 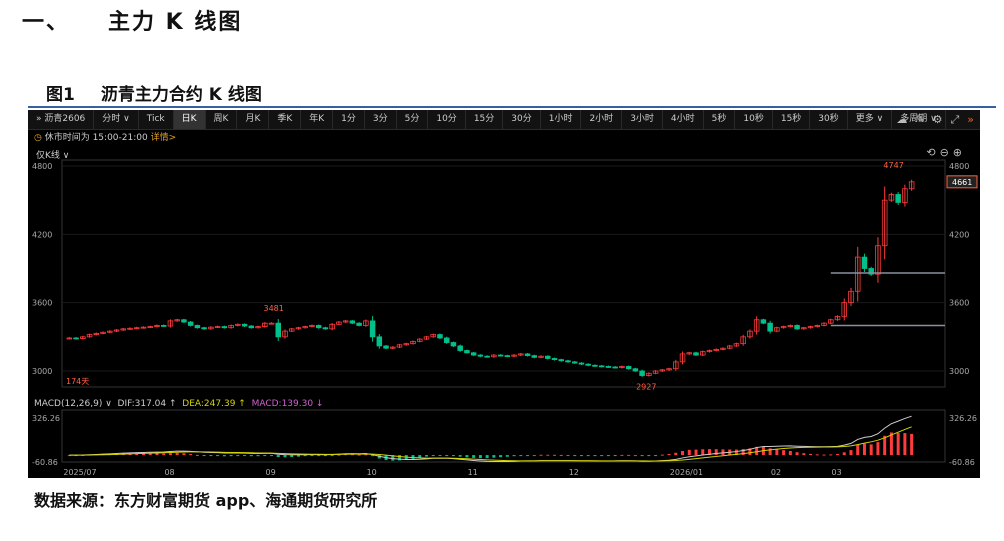 What do you see at coordinates (959, 234) in the screenshot?
I see `y-tick-right: 4200` at bounding box center [959, 234].